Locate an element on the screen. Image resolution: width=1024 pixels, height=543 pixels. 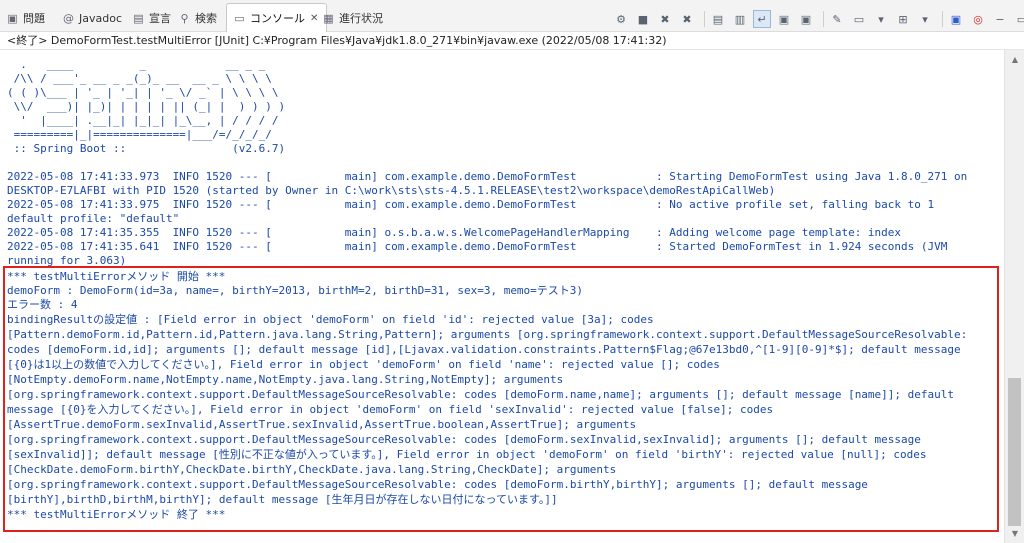
progress-icon: ▦ is located at coordinates (328, 18).